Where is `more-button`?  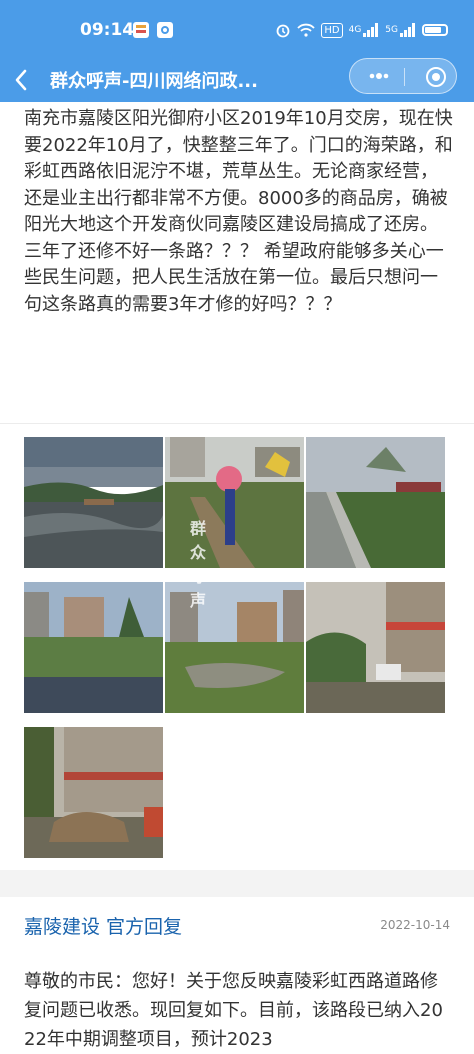
more-button is located at coordinates (379, 77).